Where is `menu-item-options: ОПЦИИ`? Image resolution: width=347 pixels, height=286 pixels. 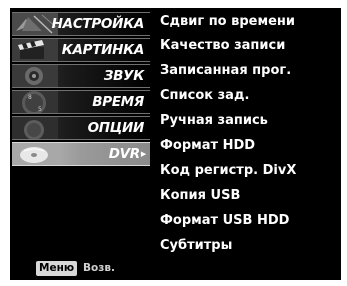
menu-item-options: ОПЦИИ is located at coordinates (81, 128).